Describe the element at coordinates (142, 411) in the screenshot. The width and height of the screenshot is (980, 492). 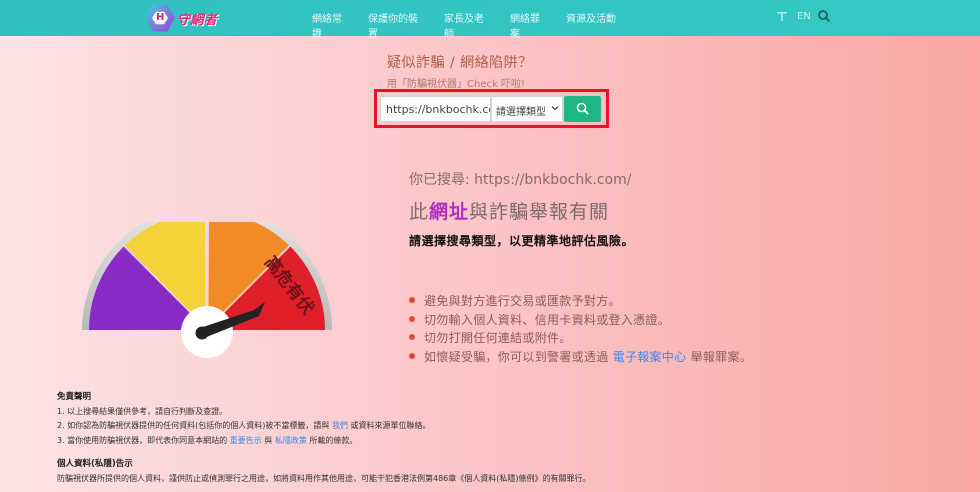
I see `disclaimer-line: 1. 以上搜尋結果僅供參考，請自行判斷及查證。` at that location.